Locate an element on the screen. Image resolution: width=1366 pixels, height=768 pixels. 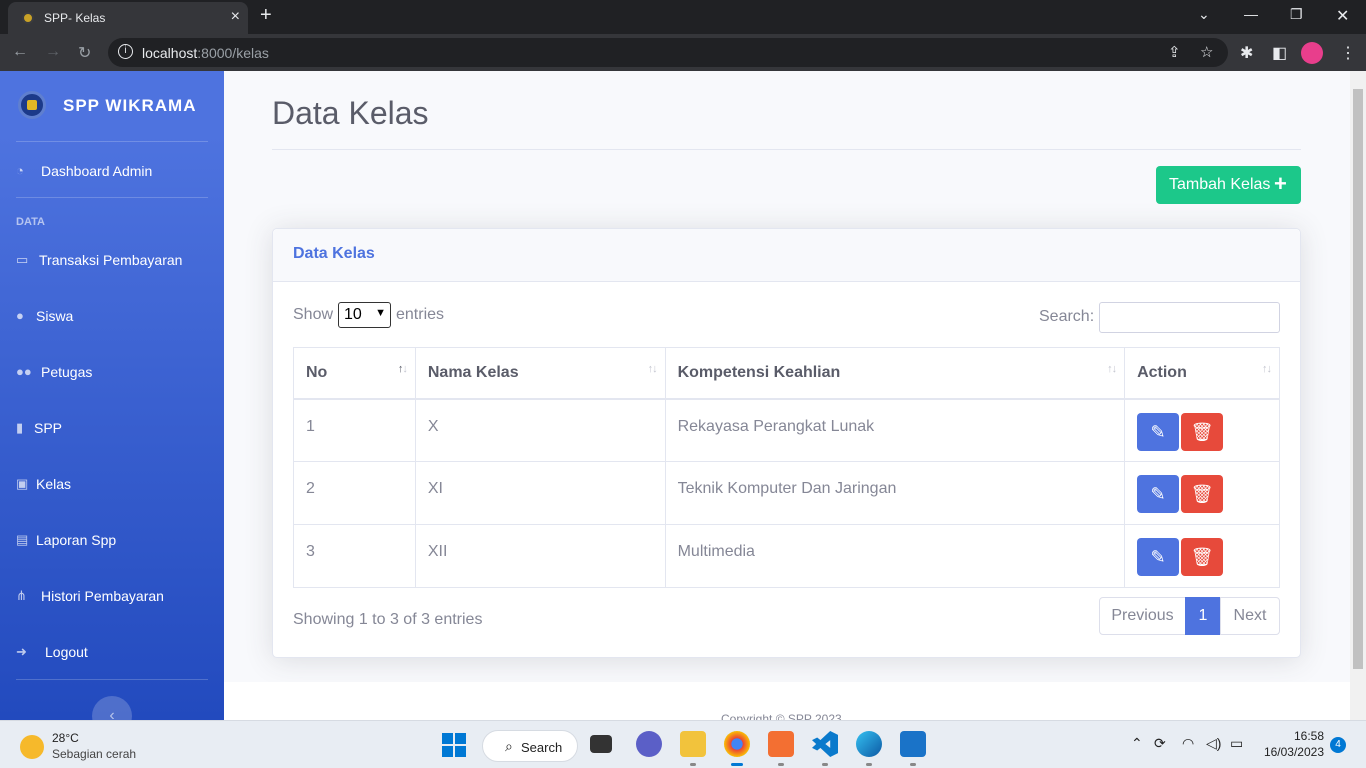
running-indicator is located at coordinates (825, 764).